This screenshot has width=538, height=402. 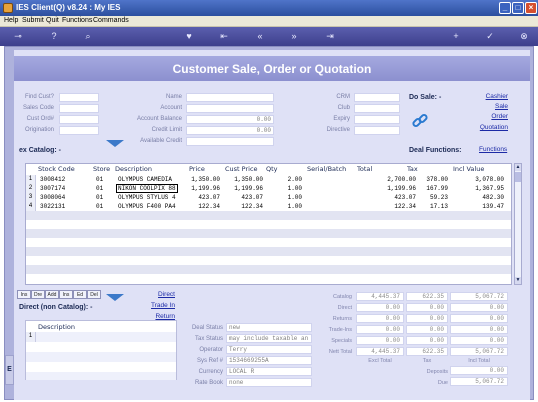 I want to click on col-incl-value: Incl Value, so click(x=468, y=169).